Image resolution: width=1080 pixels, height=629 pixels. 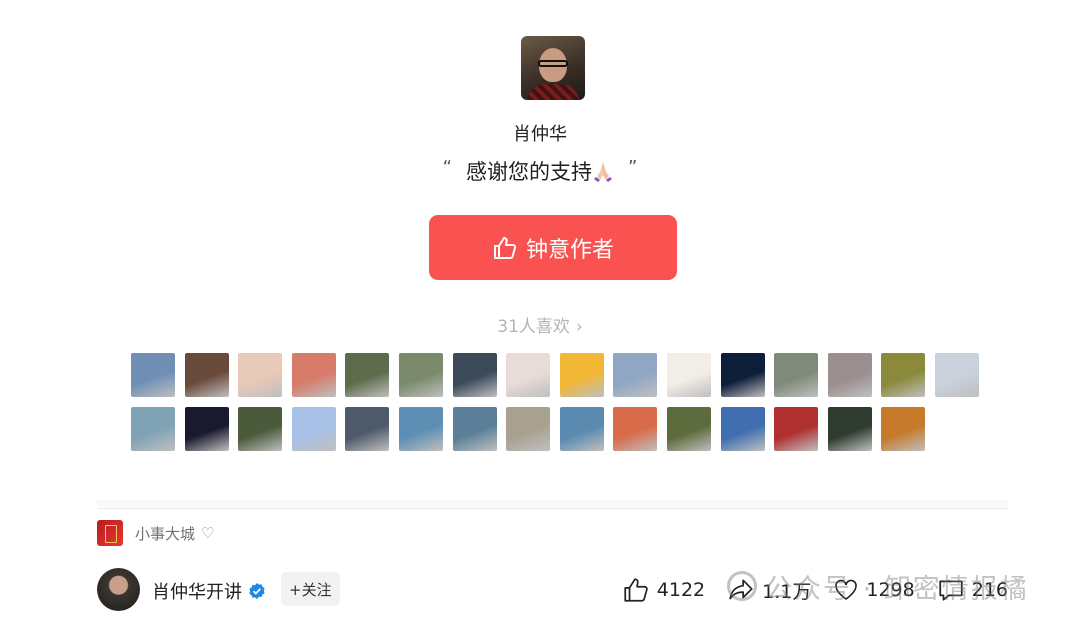 I want to click on like-author-button: 钟意作者, so click(x=553, y=247).